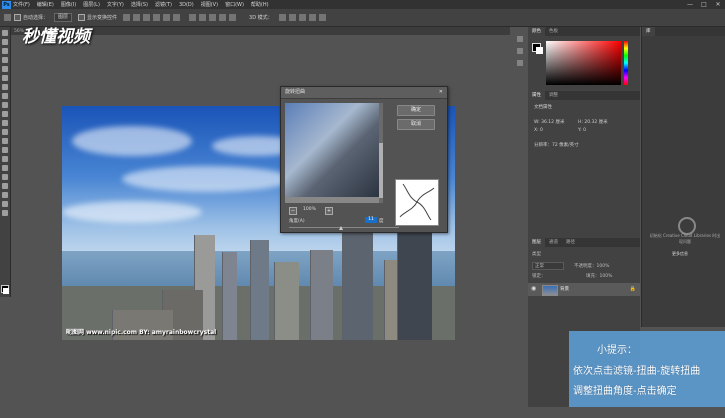 Image resolution: width=725 pixels, height=418 pixels. Describe the element at coordinates (147, 17) in the screenshot. I see `align-bottom-icon` at that location.